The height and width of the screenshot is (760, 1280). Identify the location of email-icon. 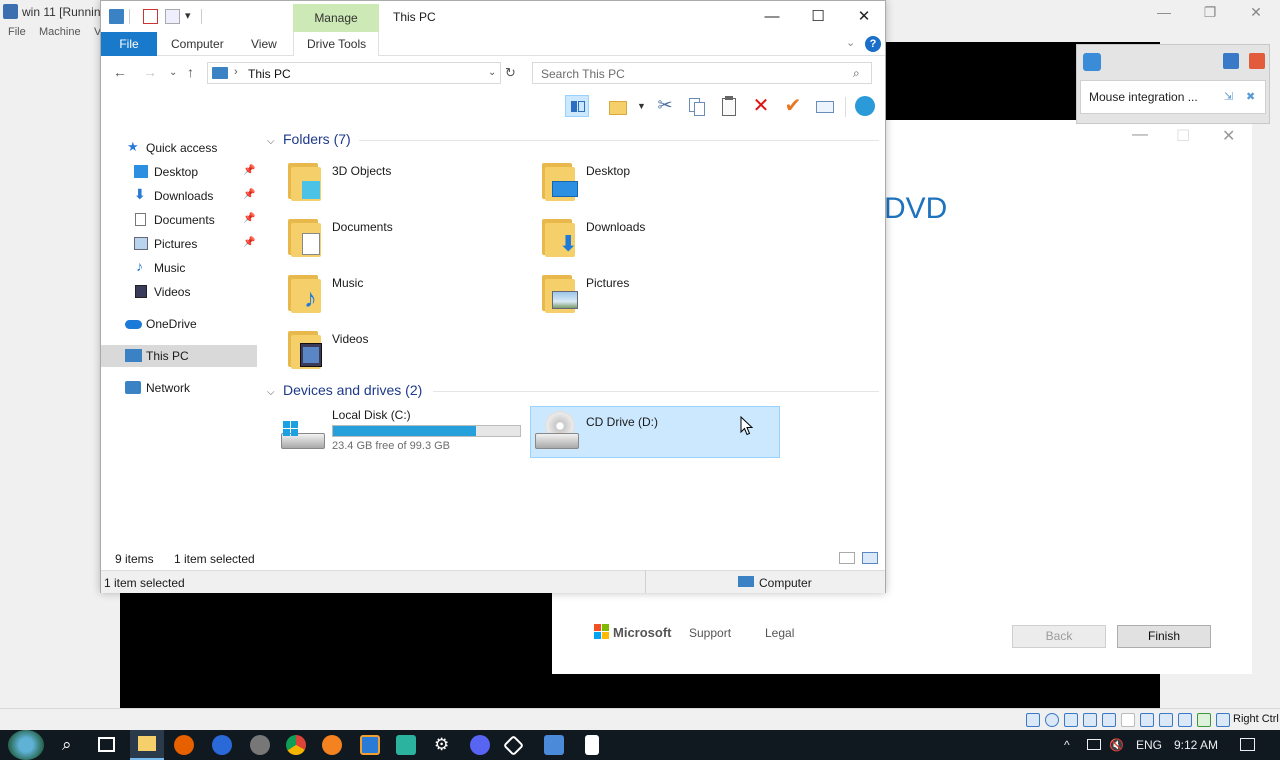
(825, 106).